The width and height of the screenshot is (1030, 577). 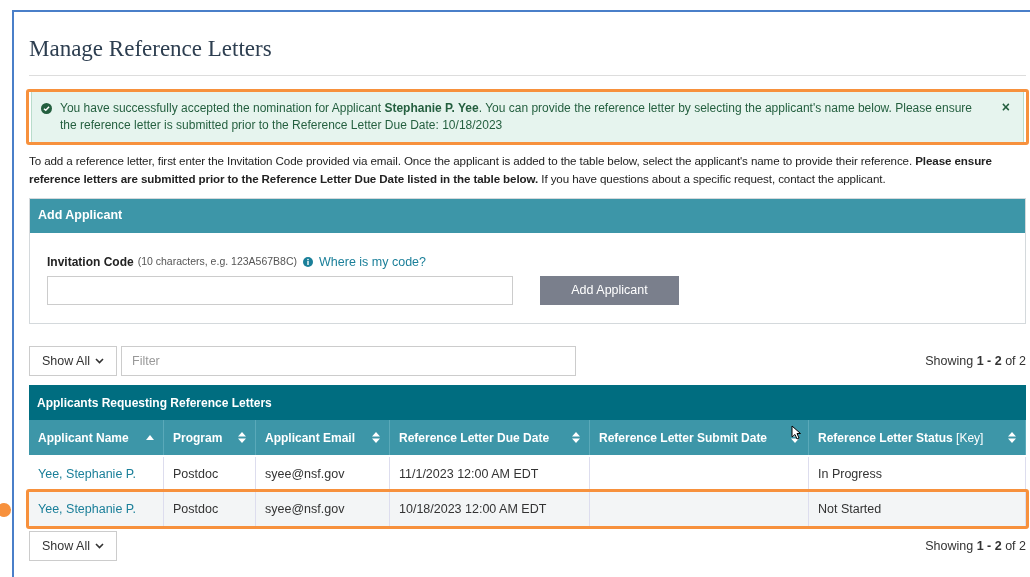 I want to click on field-hint: (10 characters, e.g. 123A567B8C), so click(x=217, y=261).